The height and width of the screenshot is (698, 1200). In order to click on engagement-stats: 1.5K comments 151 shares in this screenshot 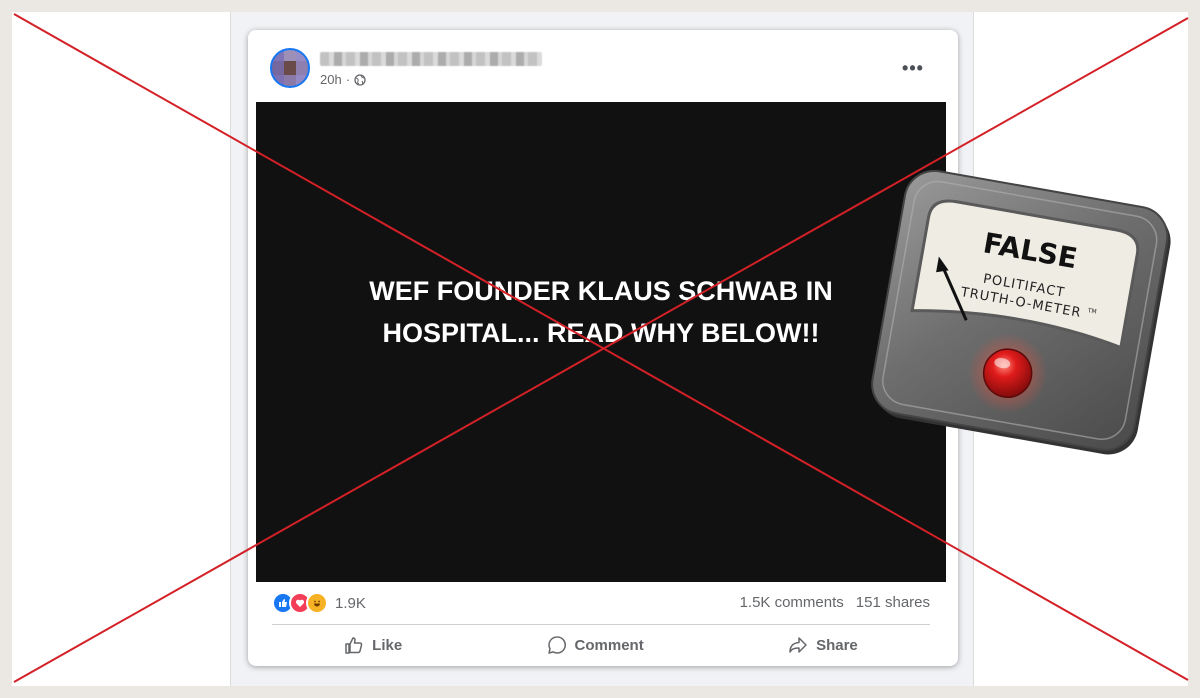, I will do `click(835, 602)`.